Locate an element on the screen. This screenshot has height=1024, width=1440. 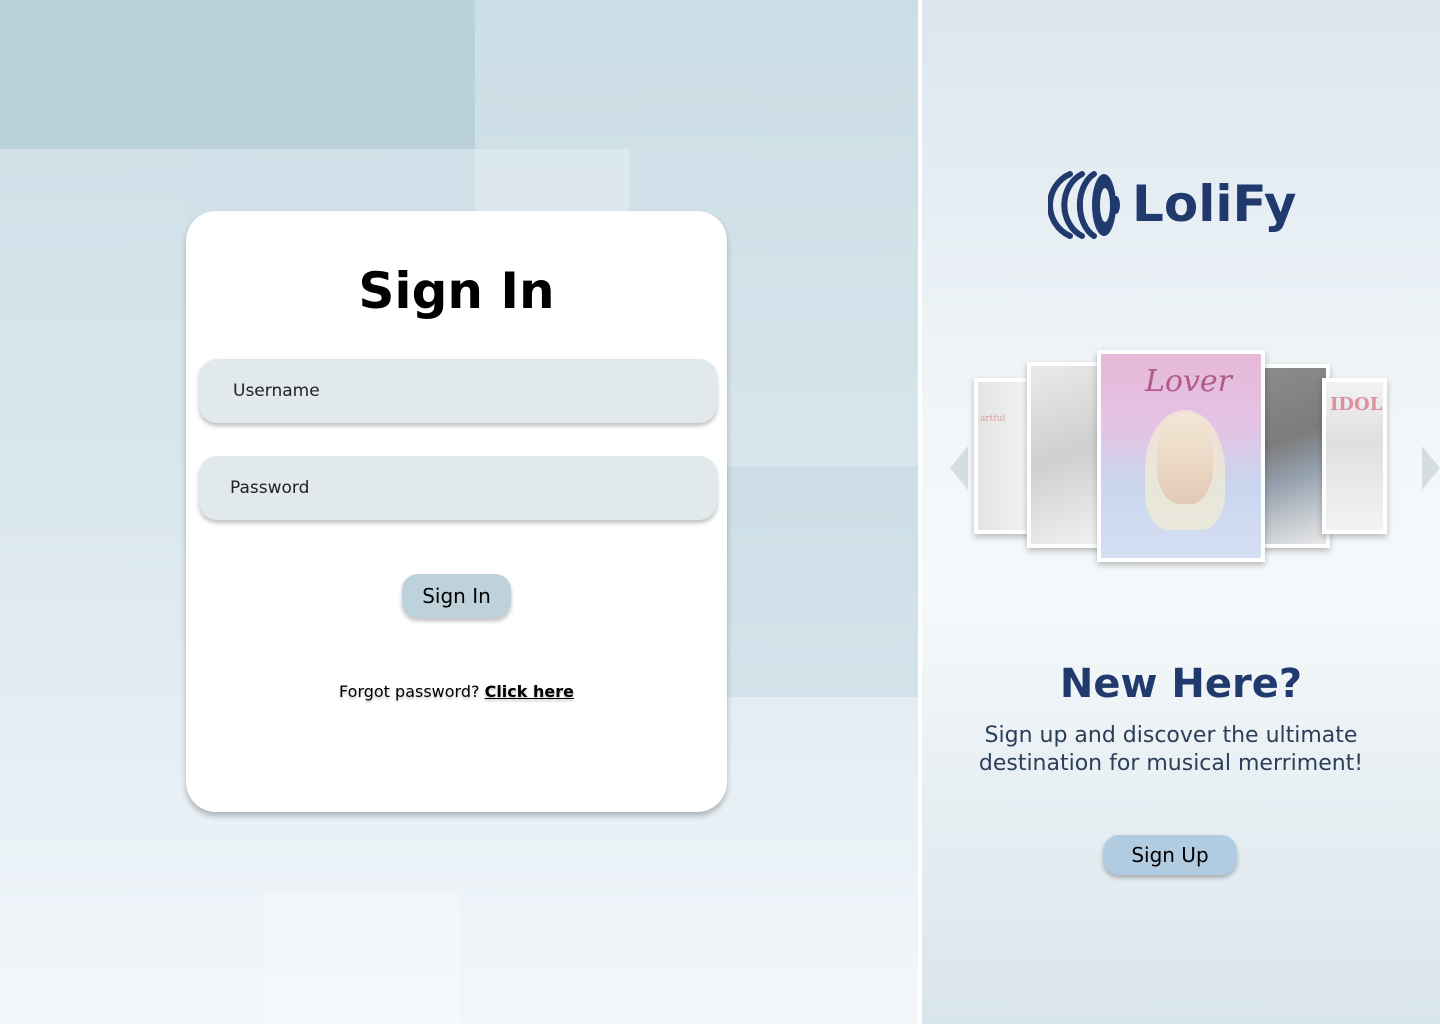
album-cover: IDOL is located at coordinates (1354, 456).